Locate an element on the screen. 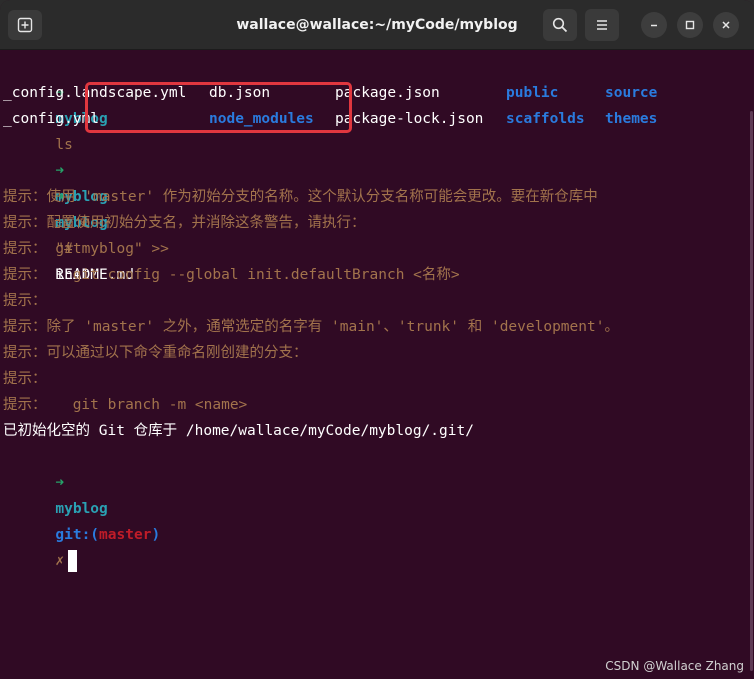  git-prefix-text: git:( is located at coordinates (77, 535).